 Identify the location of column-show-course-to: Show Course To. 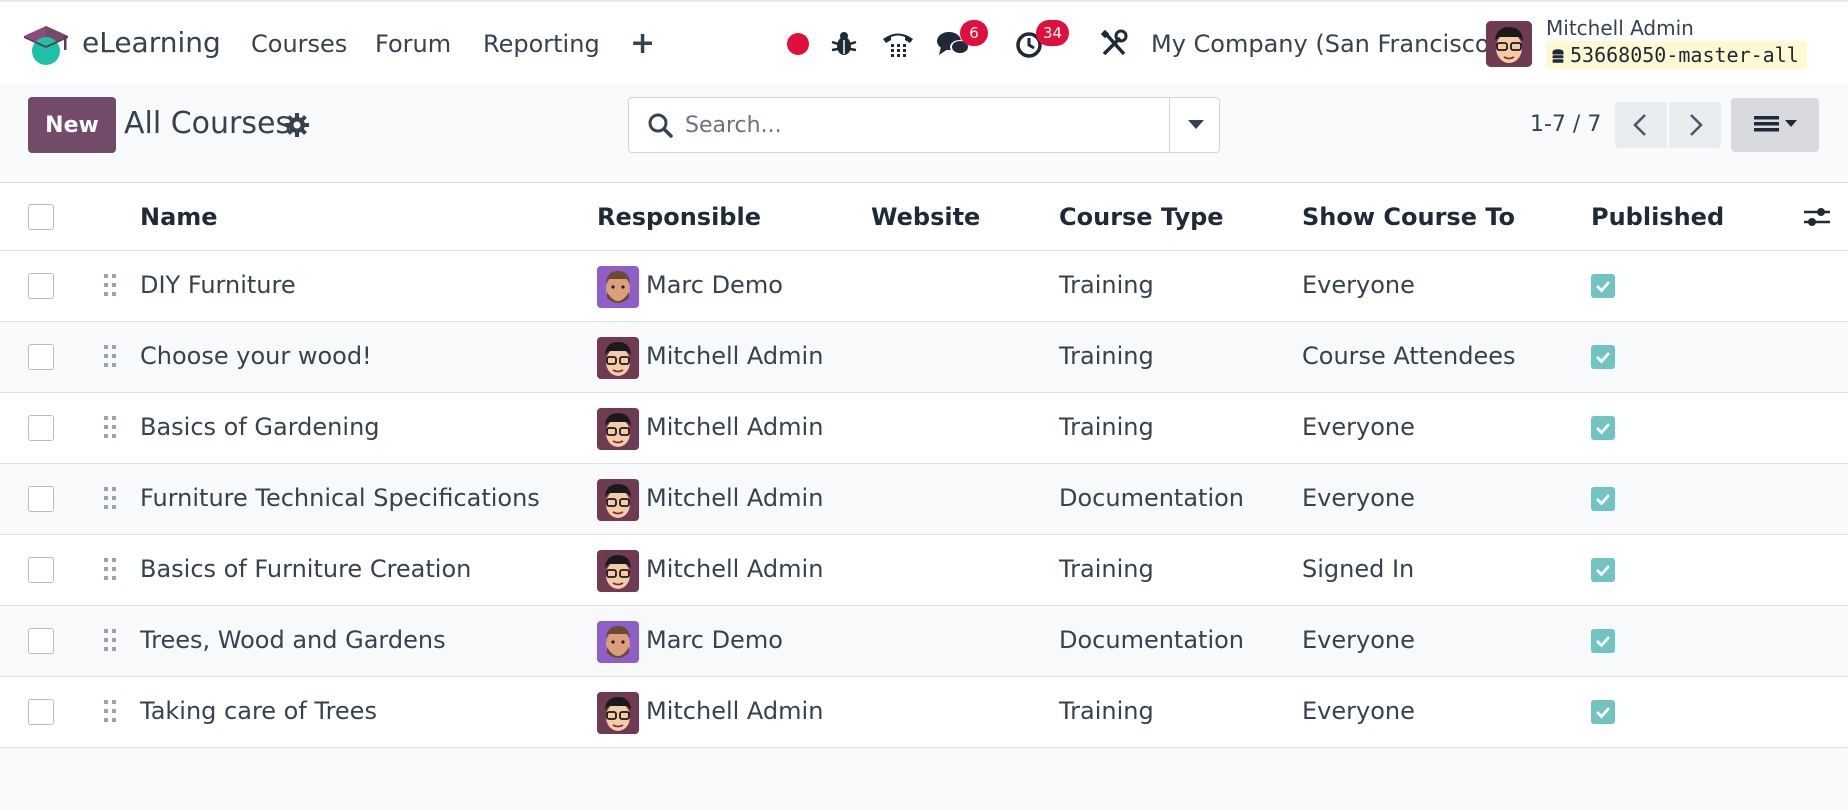
(1408, 217).